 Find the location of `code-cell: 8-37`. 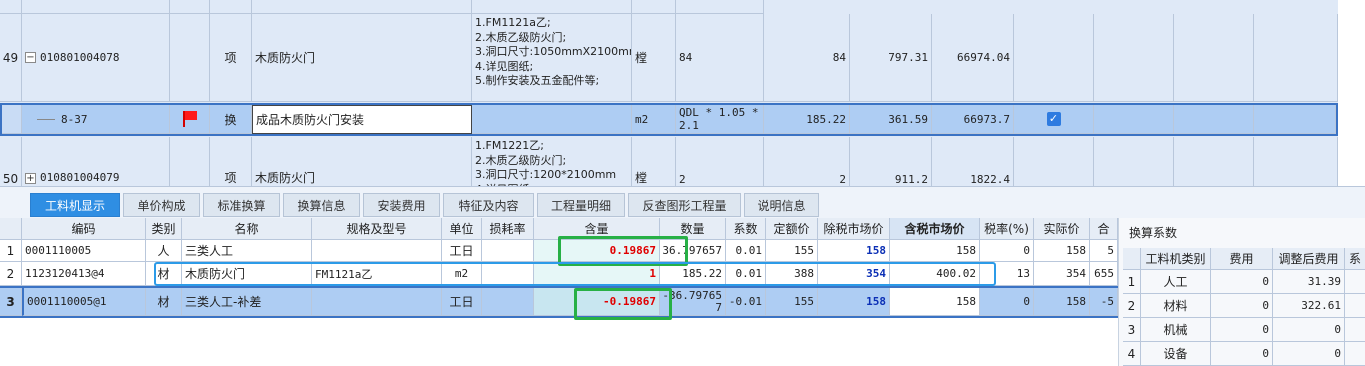

code-cell: 8-37 is located at coordinates (96, 119).